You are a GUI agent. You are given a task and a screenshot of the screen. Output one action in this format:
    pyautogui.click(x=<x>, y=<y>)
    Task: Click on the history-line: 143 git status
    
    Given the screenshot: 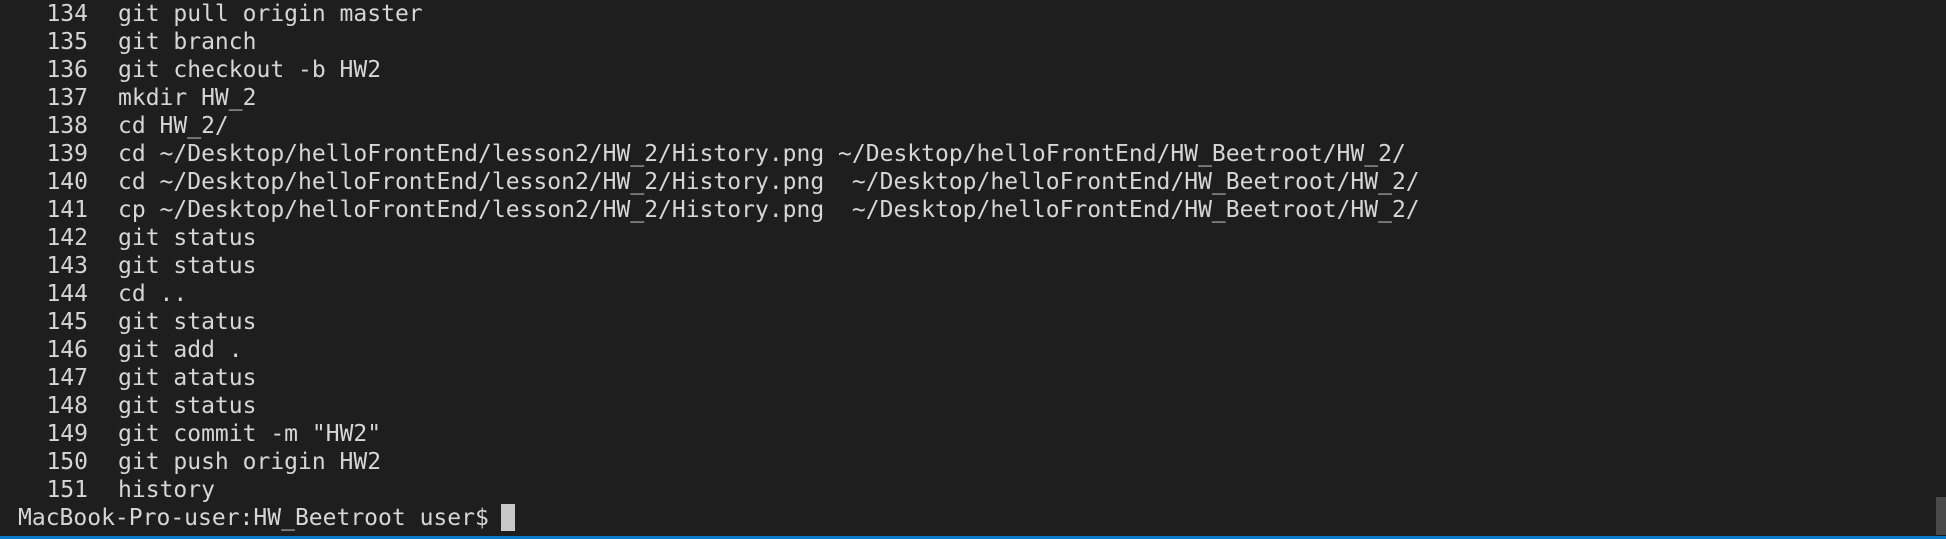 What is the action you would take?
    pyautogui.click(x=965, y=266)
    